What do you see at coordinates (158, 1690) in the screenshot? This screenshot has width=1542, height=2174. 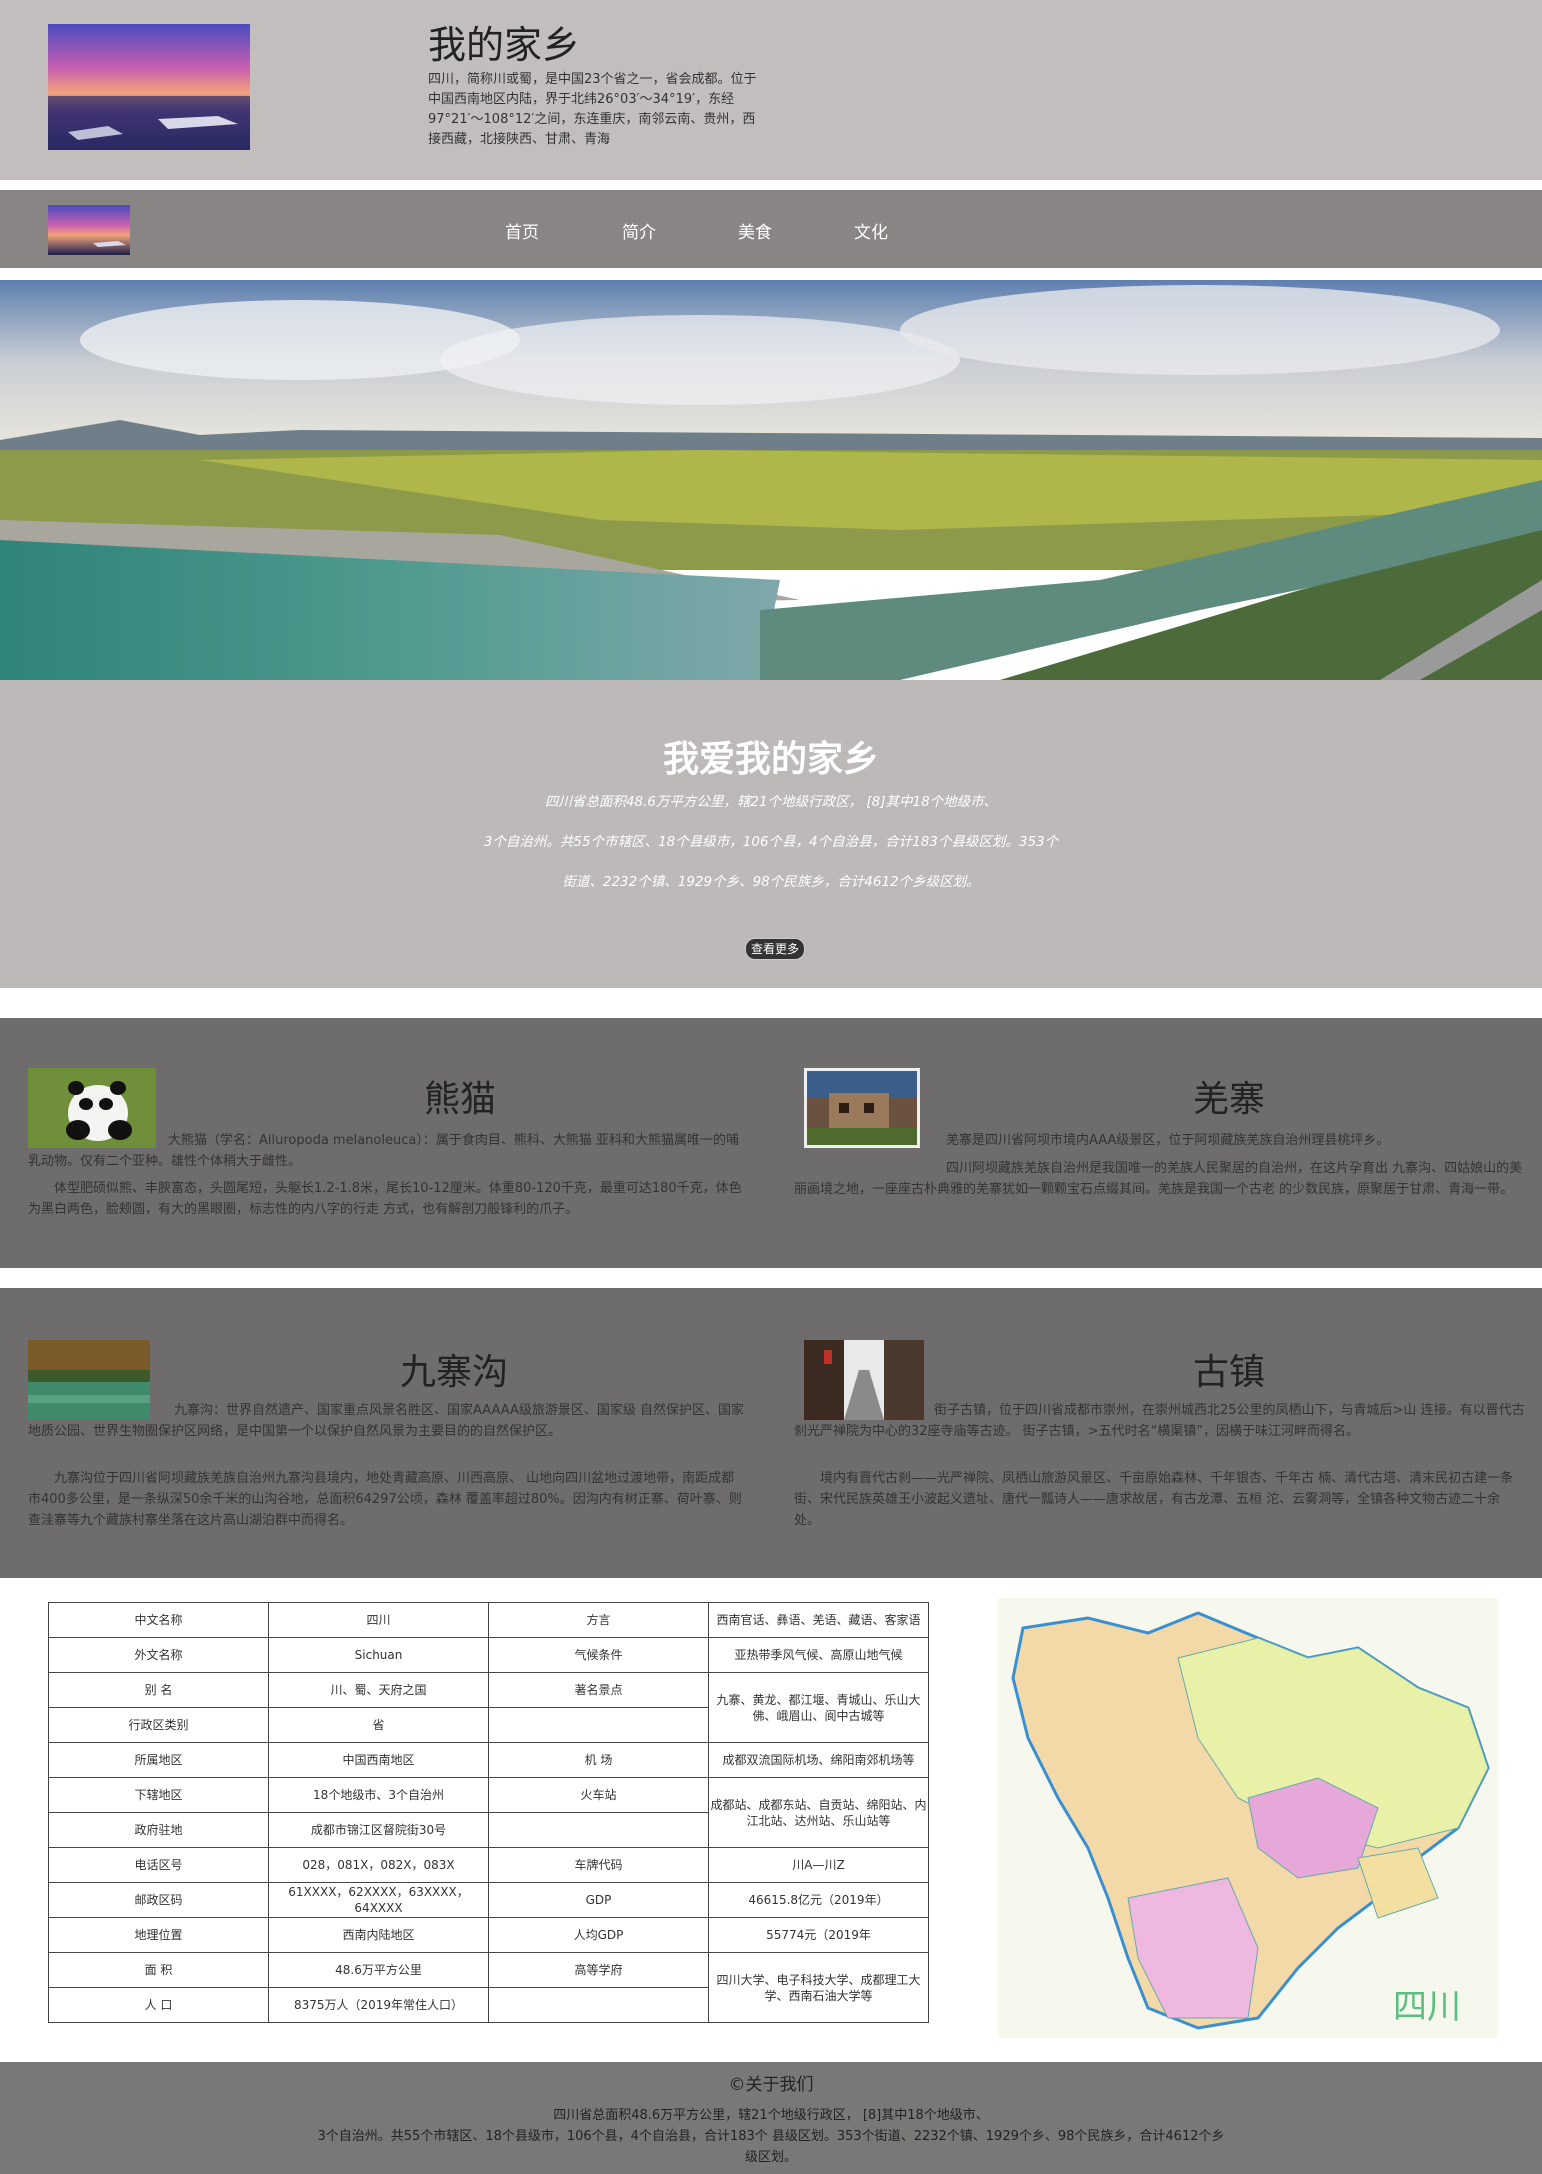 I see `table-cell: 别 名` at bounding box center [158, 1690].